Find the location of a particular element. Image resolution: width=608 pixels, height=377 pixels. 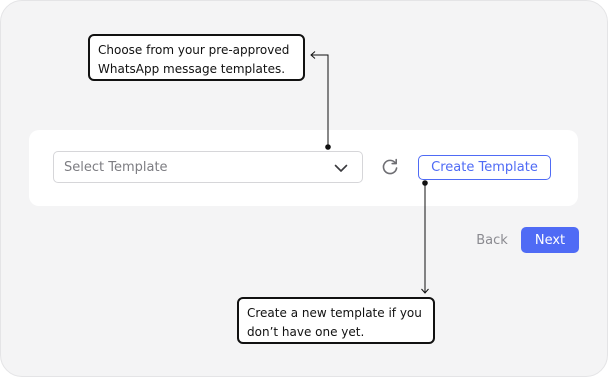

template-select-placeholder: Select Template is located at coordinates (116, 167).